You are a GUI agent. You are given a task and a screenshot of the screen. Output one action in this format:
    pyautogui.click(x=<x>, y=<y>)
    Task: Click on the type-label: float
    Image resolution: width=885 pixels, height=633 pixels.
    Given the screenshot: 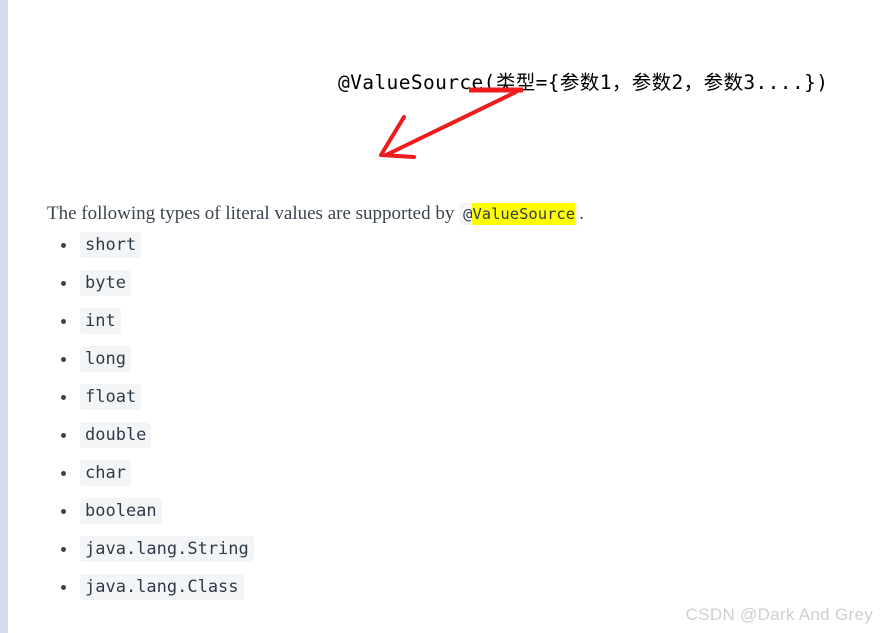 What is the action you would take?
    pyautogui.click(x=111, y=397)
    